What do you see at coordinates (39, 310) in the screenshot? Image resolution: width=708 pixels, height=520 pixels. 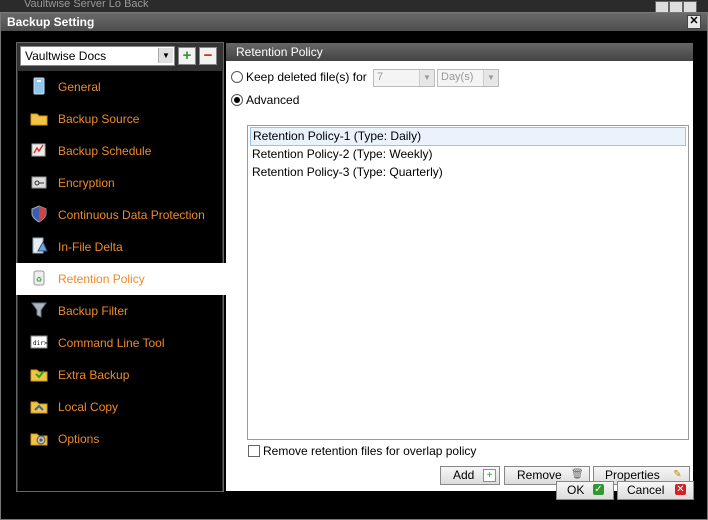 I see `filter-icon` at bounding box center [39, 310].